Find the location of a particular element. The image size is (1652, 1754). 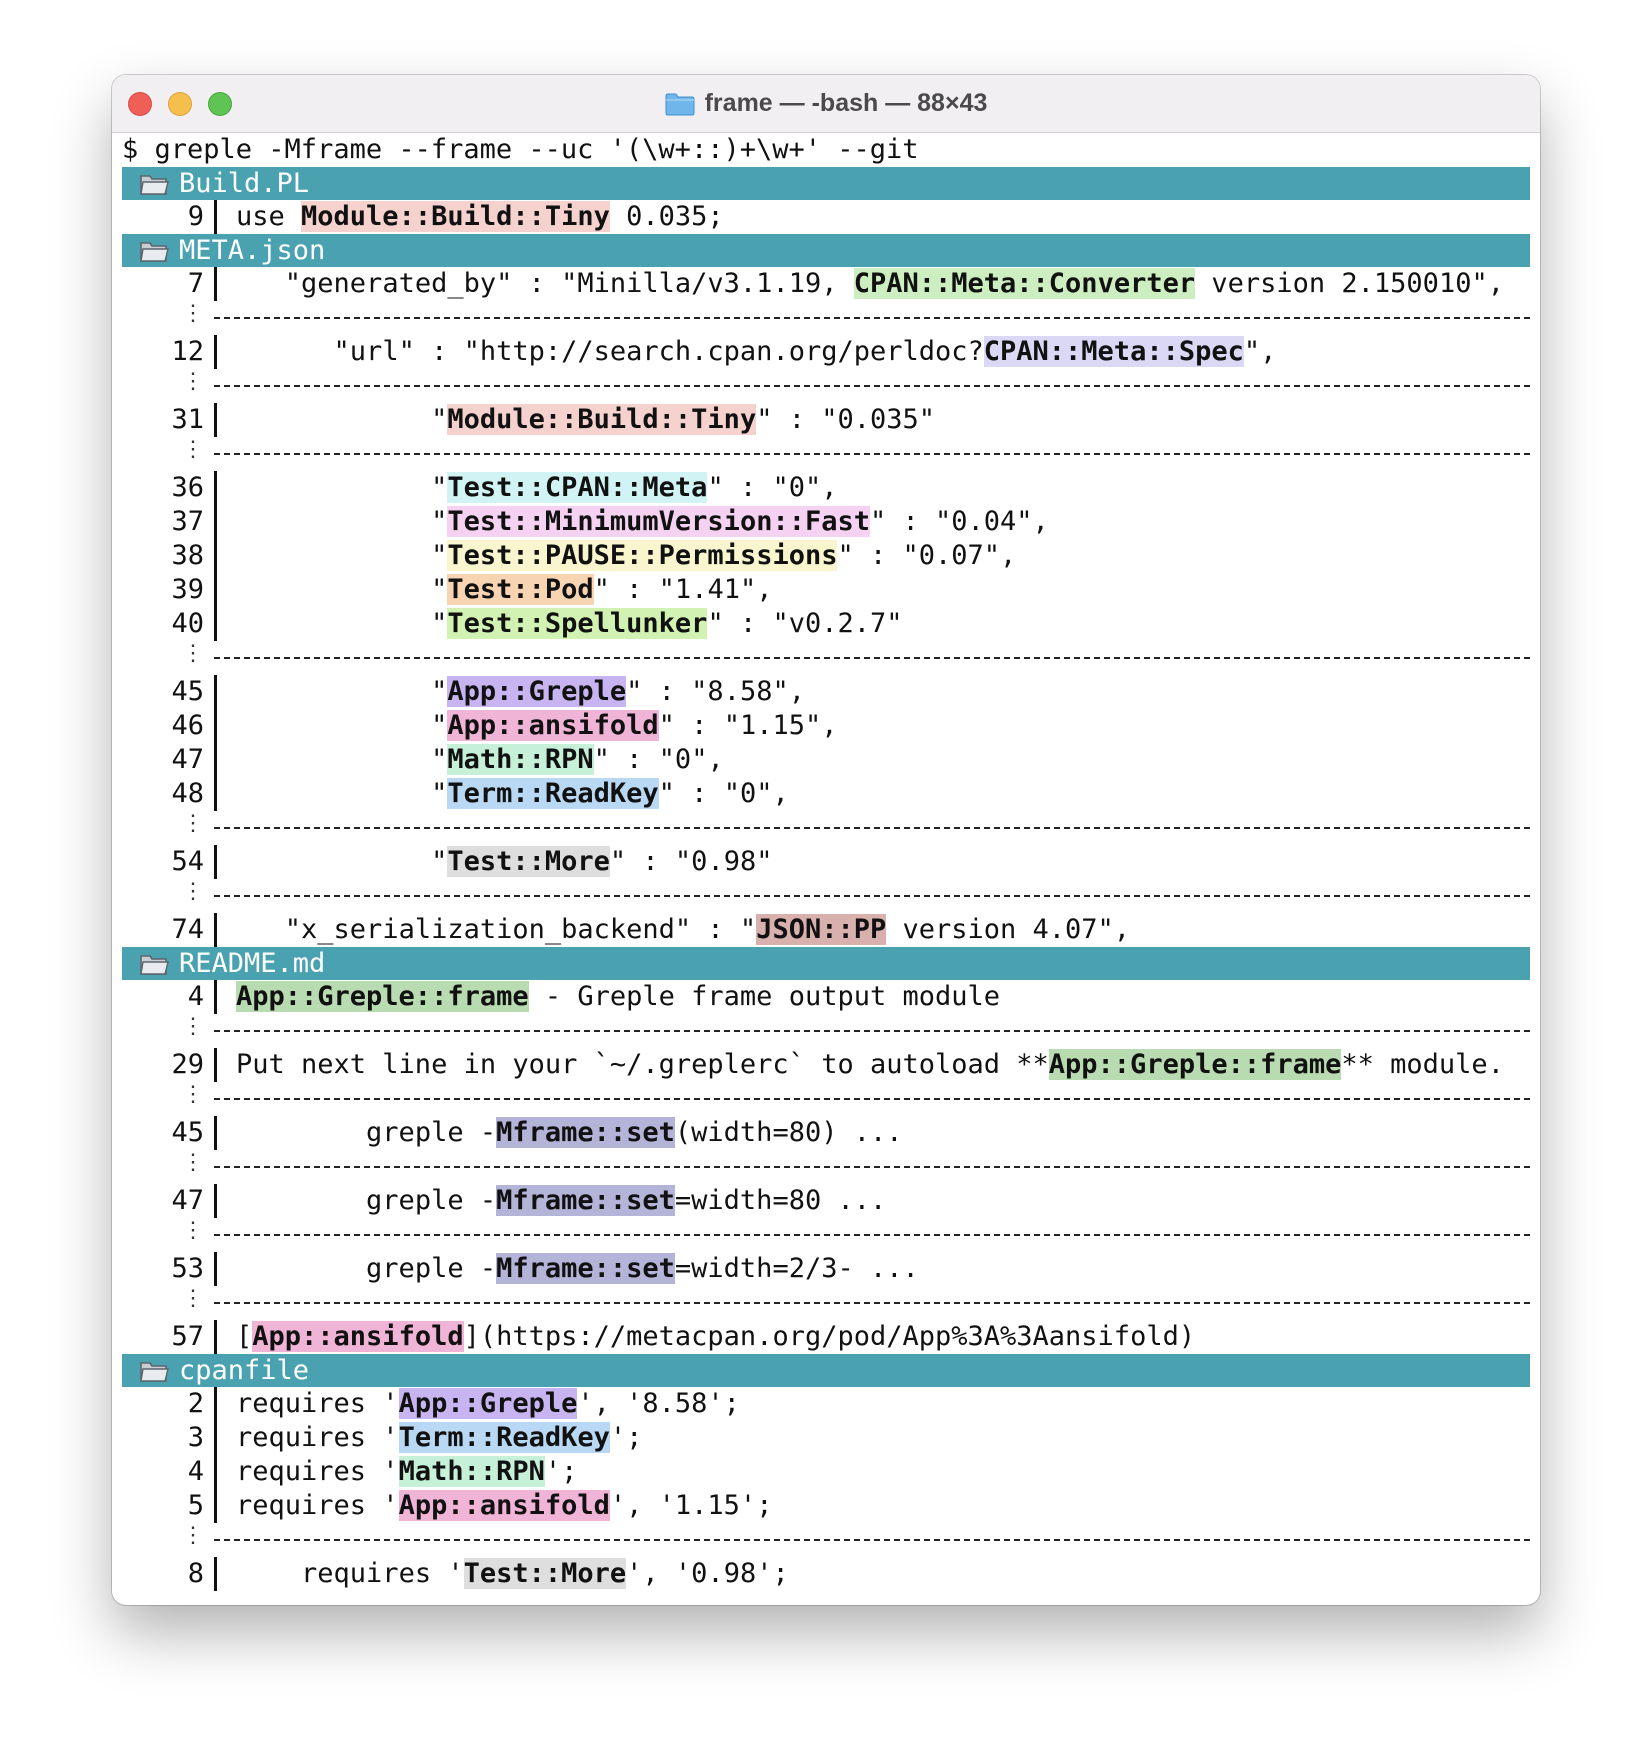

line-number: 46 is located at coordinates (187, 725).